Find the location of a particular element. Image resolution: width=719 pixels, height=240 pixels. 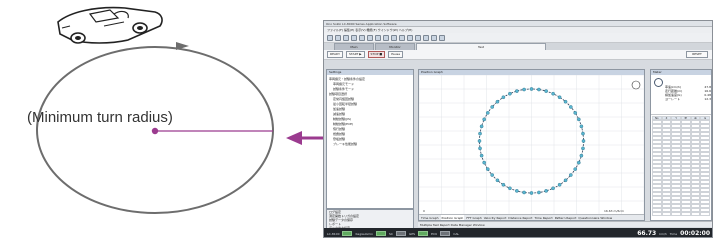

speed-value: 66.73 is located at coordinates (647, 233).